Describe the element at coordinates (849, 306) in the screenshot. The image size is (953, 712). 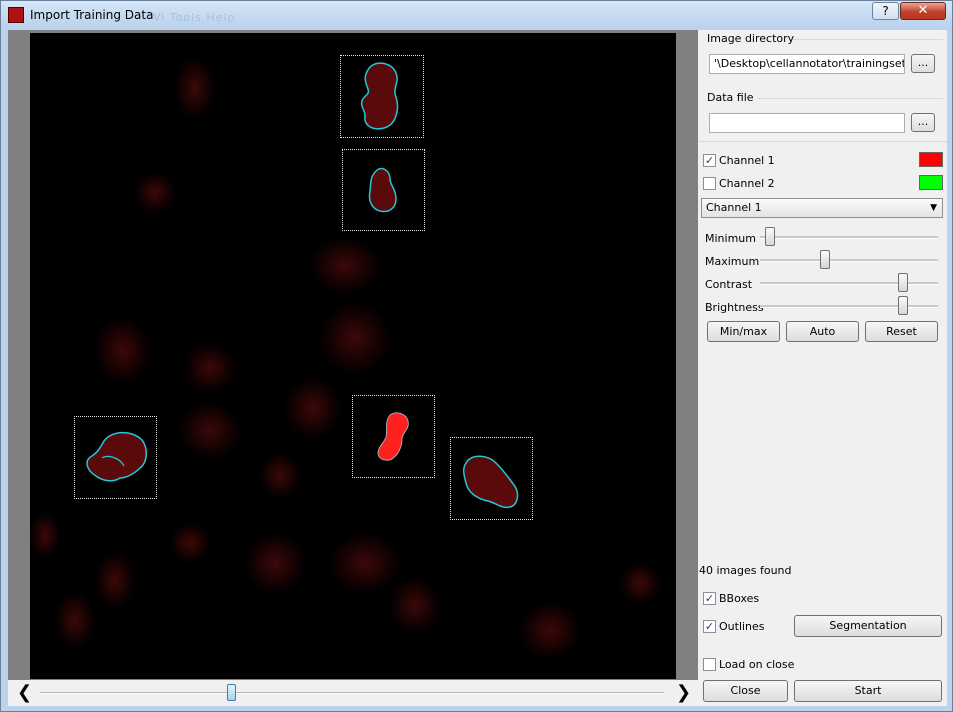
I see `brightness-slider-track` at that location.